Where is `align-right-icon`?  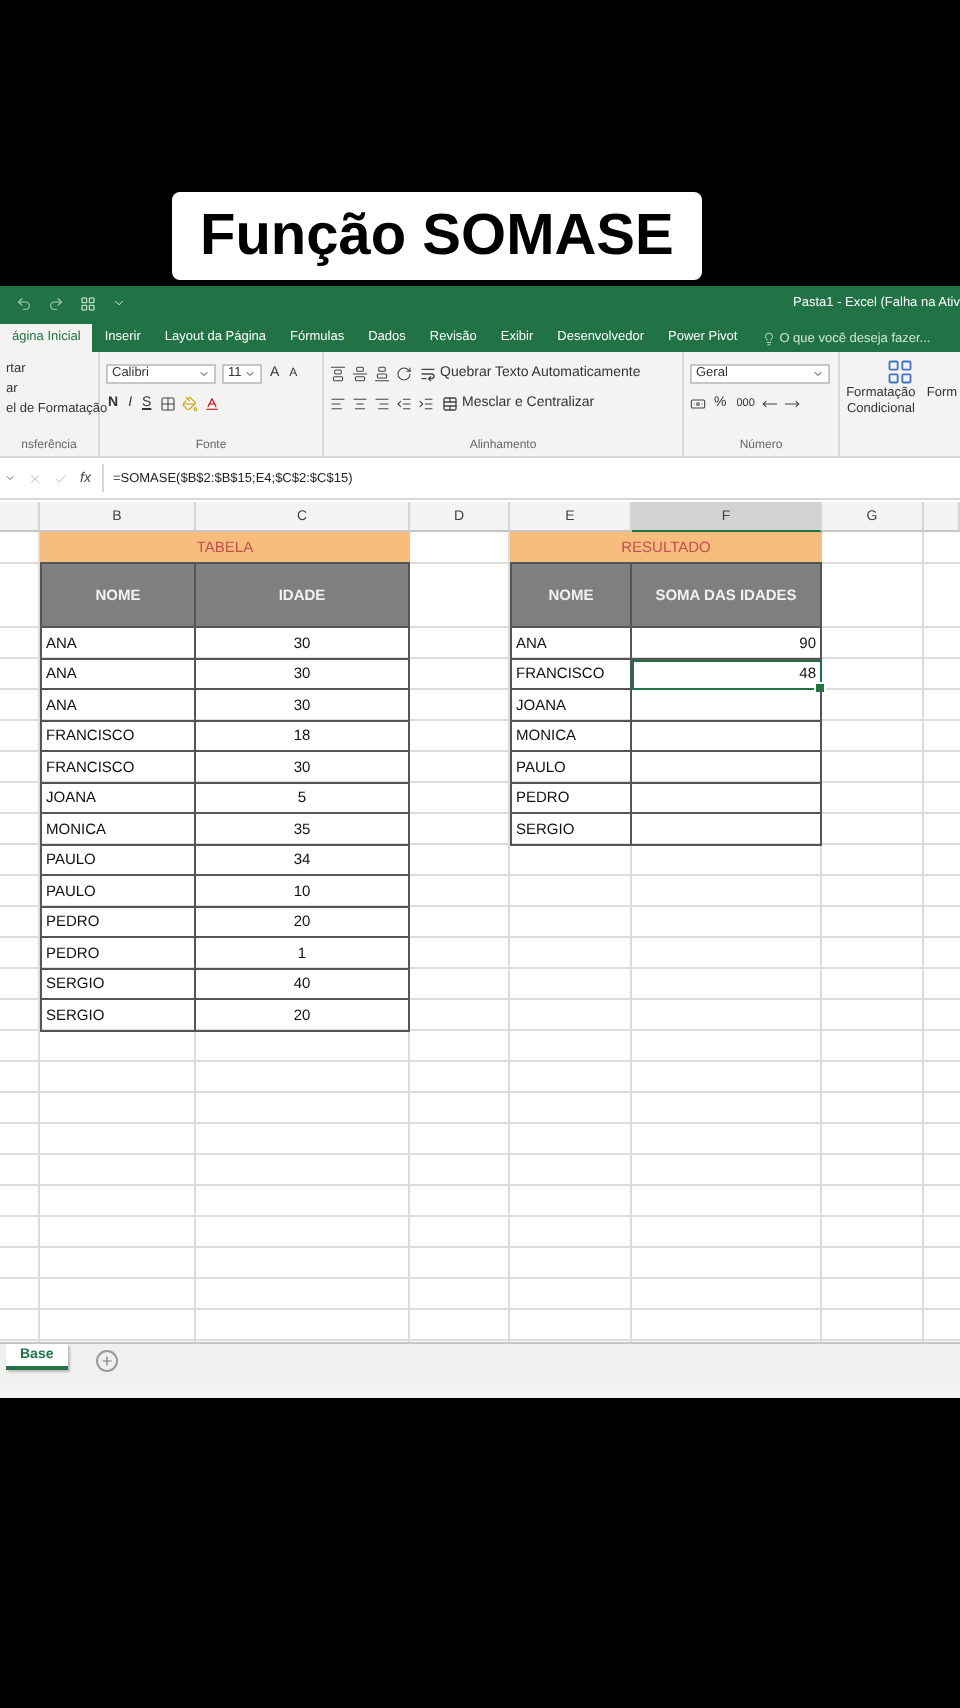 align-right-icon is located at coordinates (382, 403).